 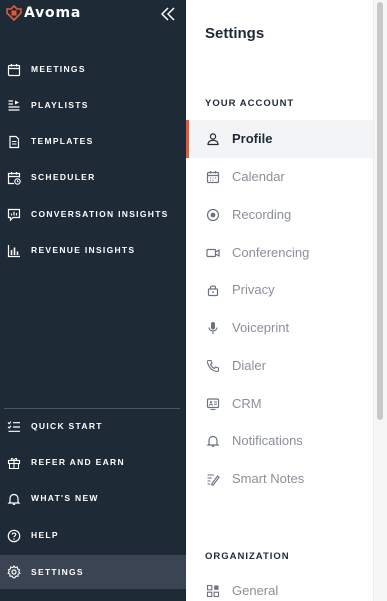 What do you see at coordinates (247, 403) in the screenshot?
I see `settings-item-label: CRM` at bounding box center [247, 403].